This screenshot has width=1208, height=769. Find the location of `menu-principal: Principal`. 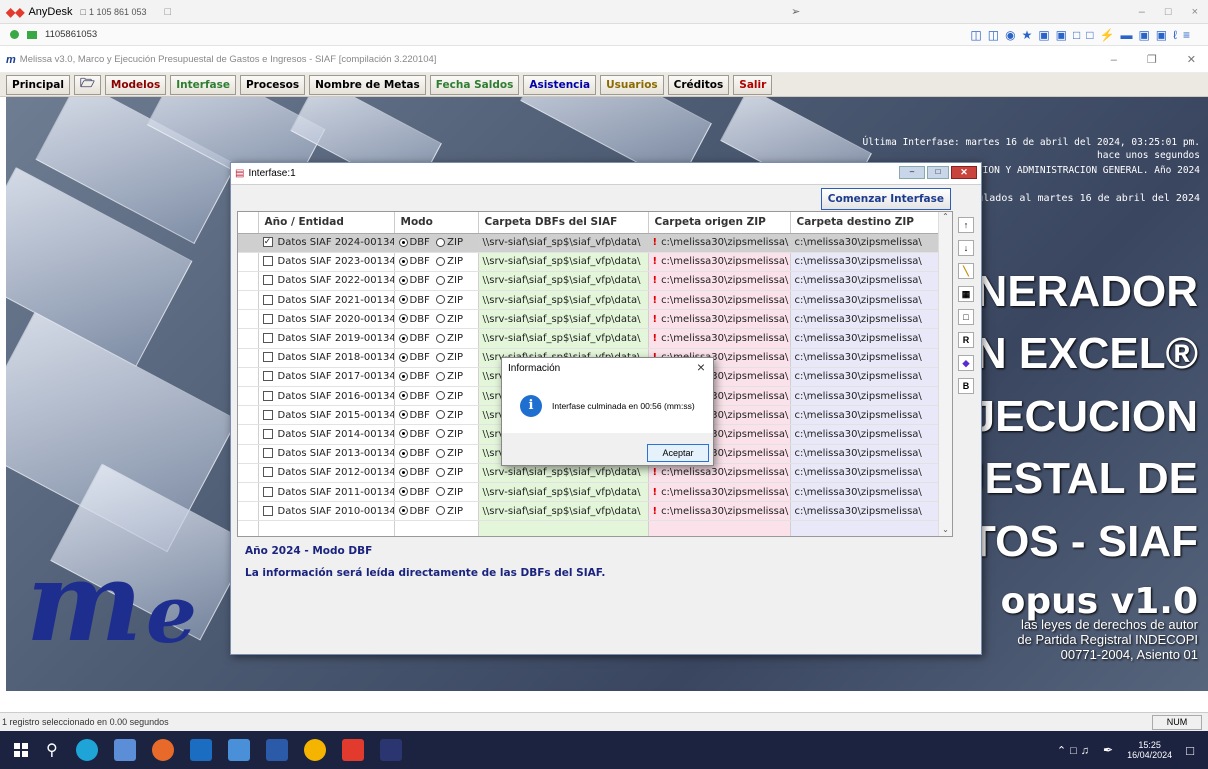

menu-principal: Principal is located at coordinates (38, 84).